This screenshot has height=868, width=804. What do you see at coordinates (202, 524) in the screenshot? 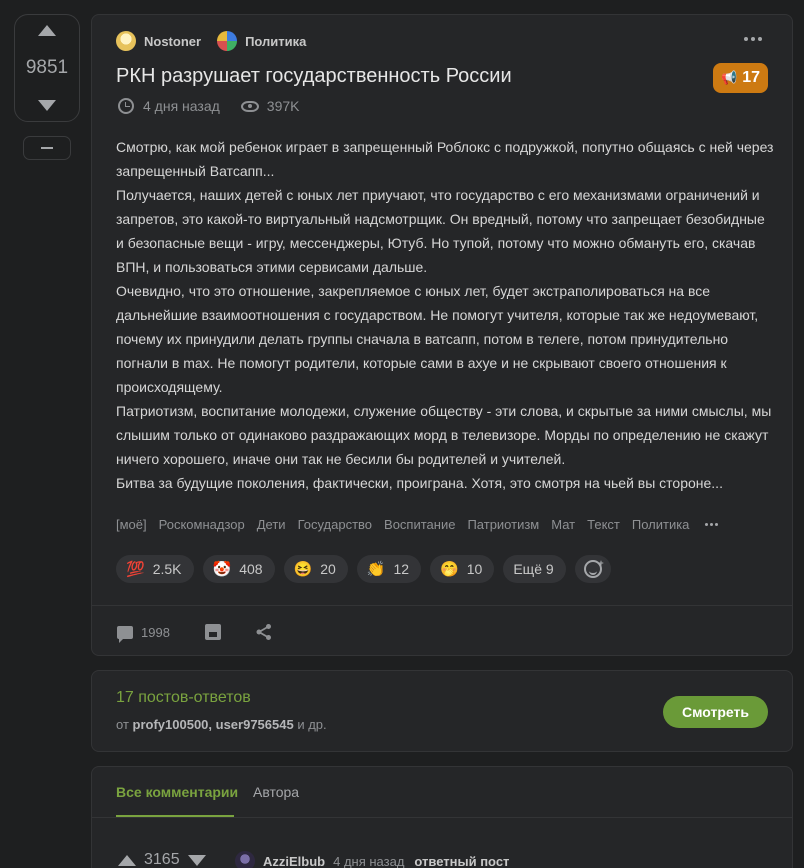
I see `tag: Роскомнадзор` at bounding box center [202, 524].